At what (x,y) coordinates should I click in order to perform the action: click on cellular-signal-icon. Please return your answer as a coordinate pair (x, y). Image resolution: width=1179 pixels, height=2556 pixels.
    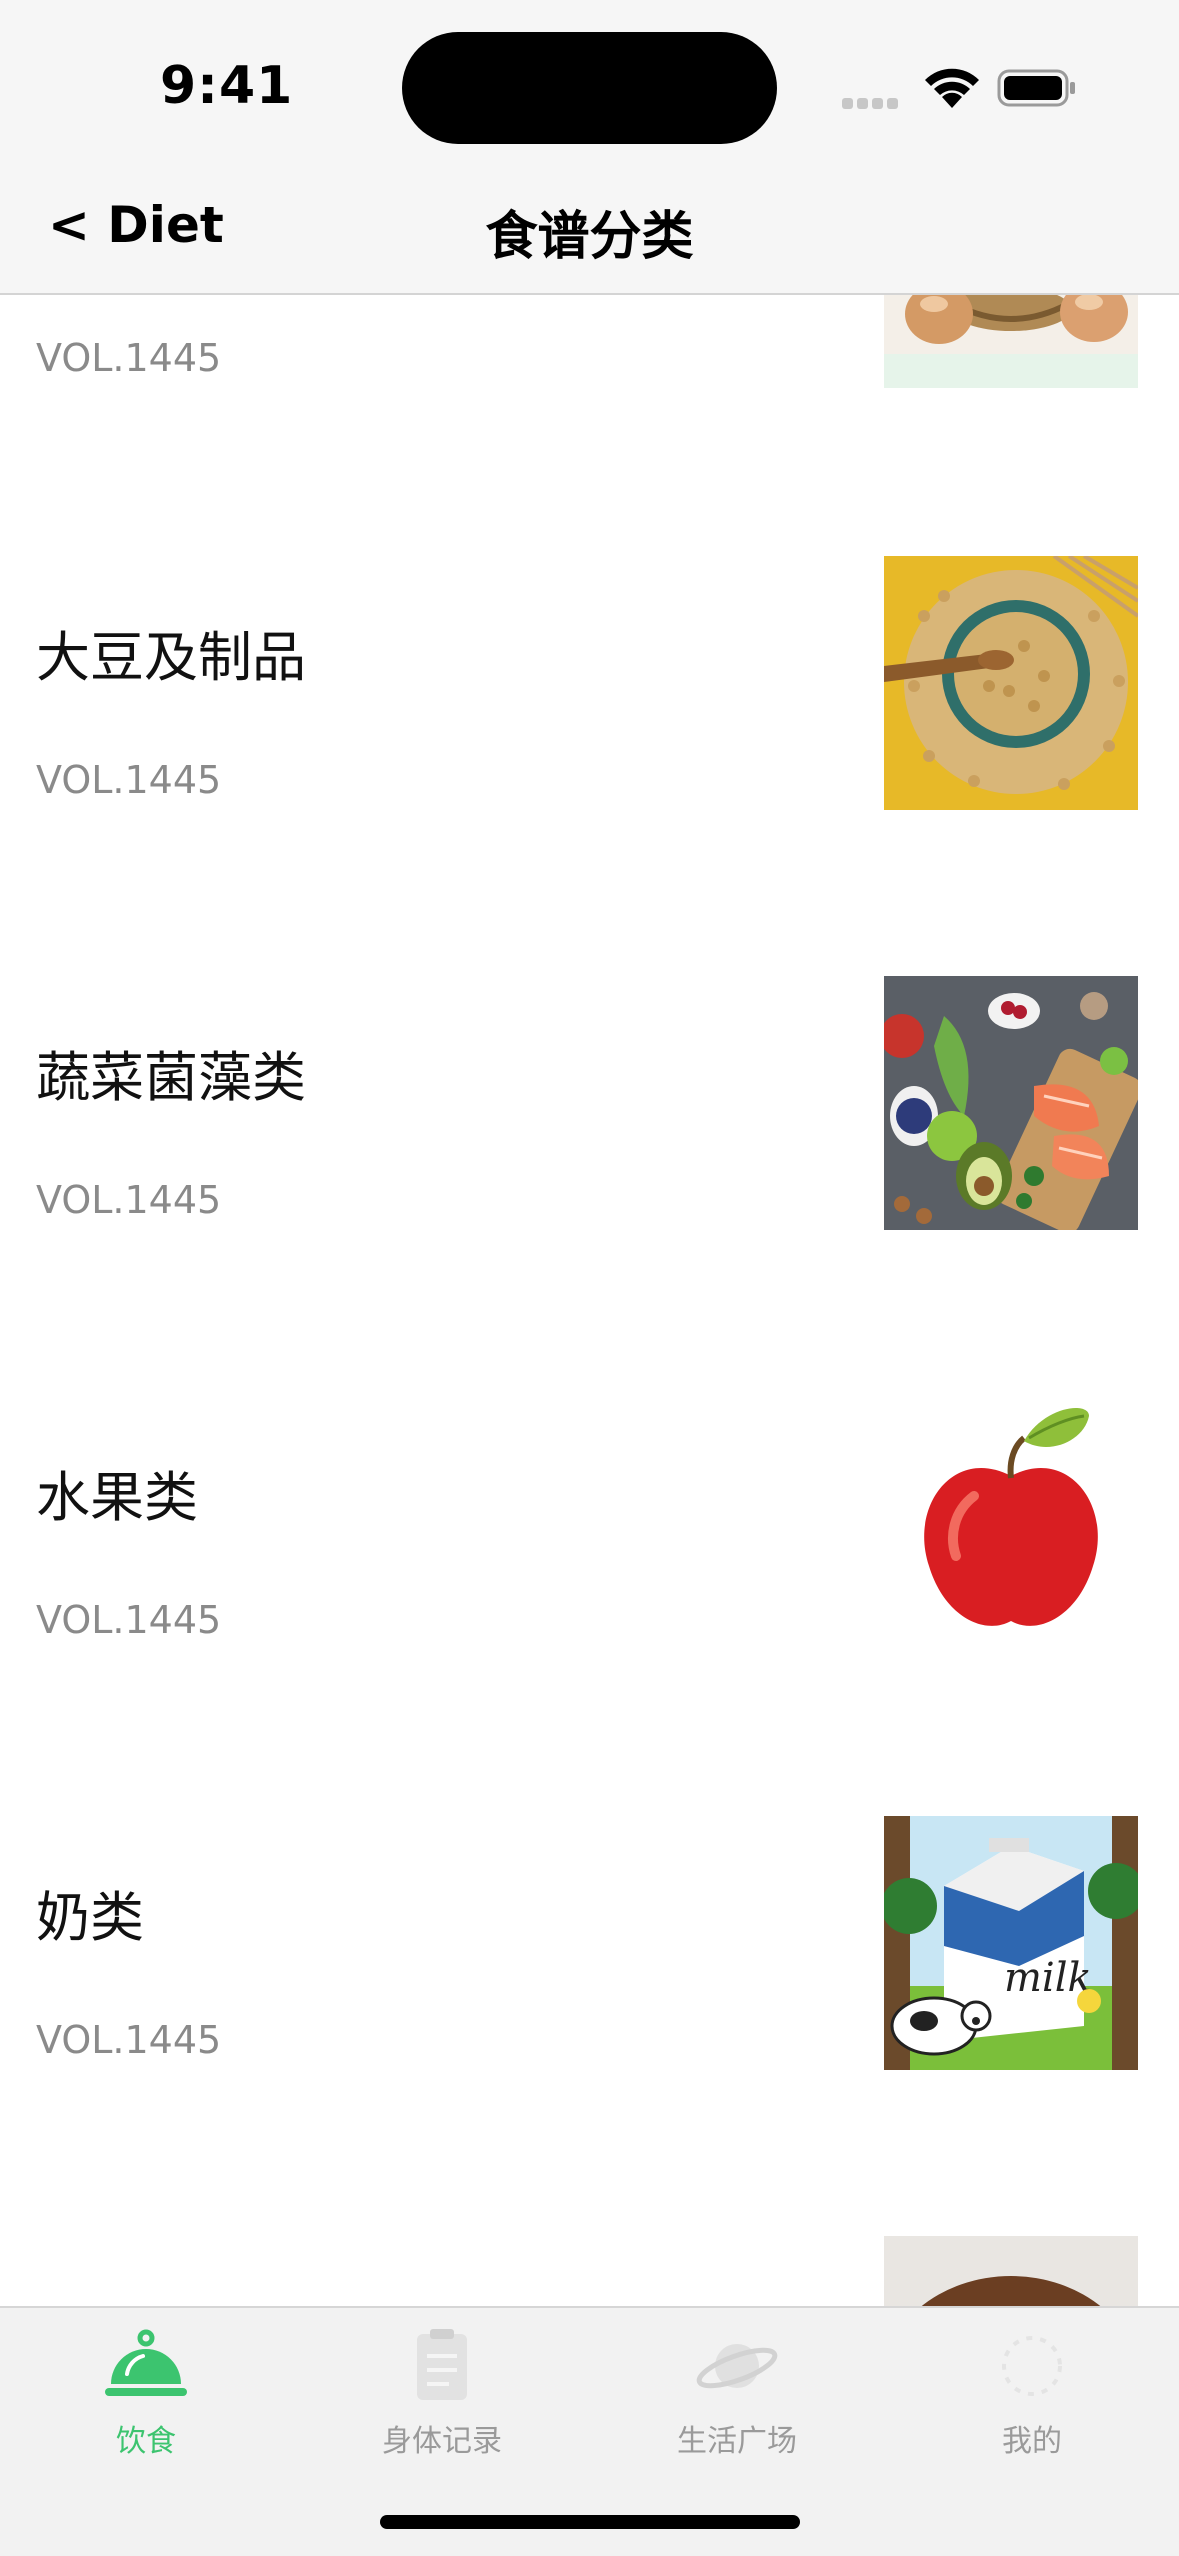
    Looking at the image, I should click on (873, 101).